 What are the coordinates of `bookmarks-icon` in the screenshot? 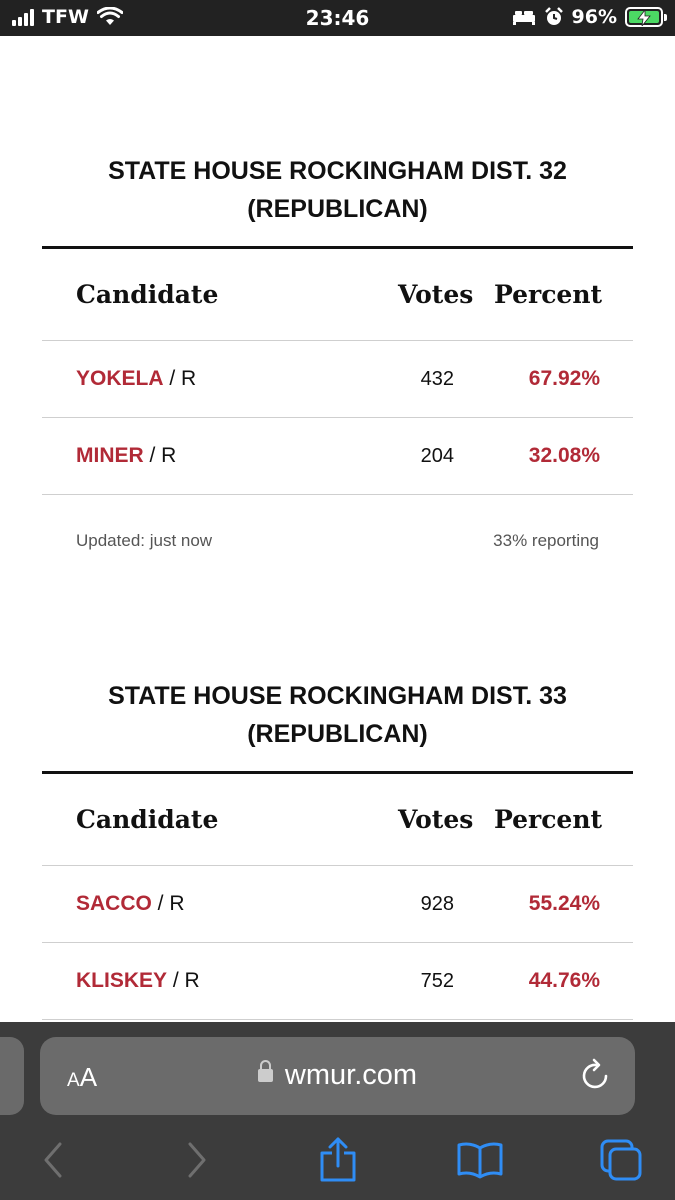 It's located at (480, 1160).